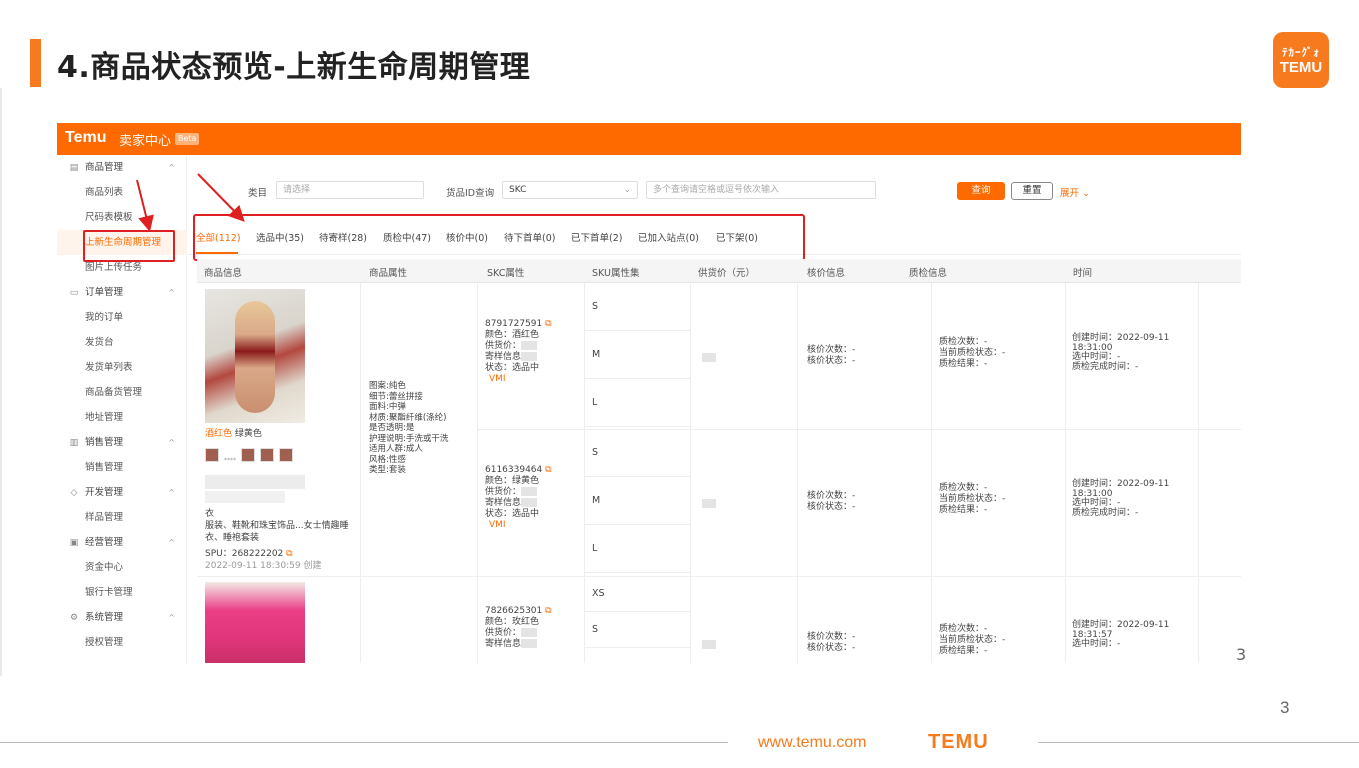  Describe the element at coordinates (294, 67) in the screenshot. I see `slide-title: 4.商品状态预览-上新生命周期管理` at that location.